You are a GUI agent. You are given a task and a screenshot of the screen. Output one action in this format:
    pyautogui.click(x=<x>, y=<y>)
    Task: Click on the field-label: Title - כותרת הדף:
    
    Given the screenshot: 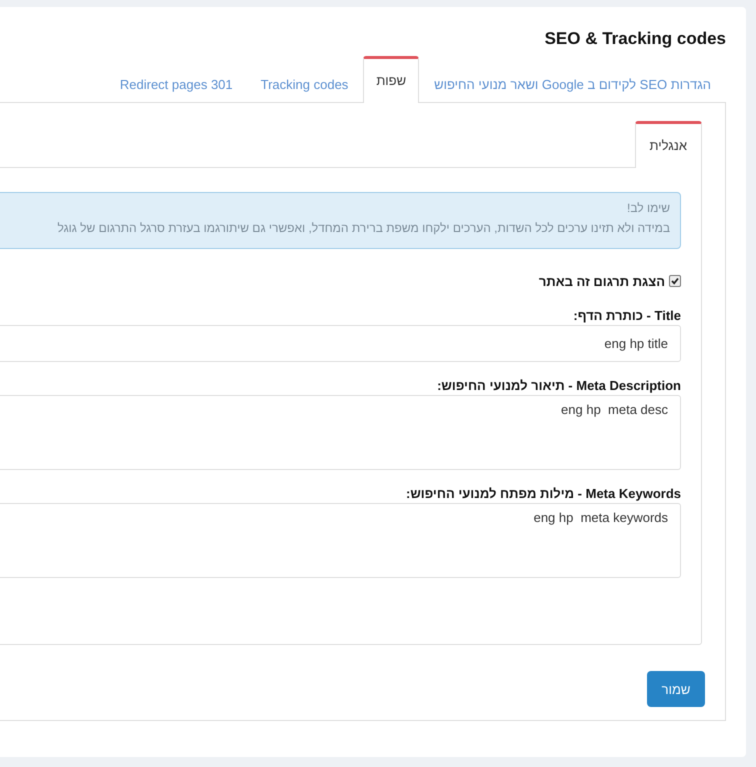 What is the action you would take?
    pyautogui.click(x=626, y=315)
    